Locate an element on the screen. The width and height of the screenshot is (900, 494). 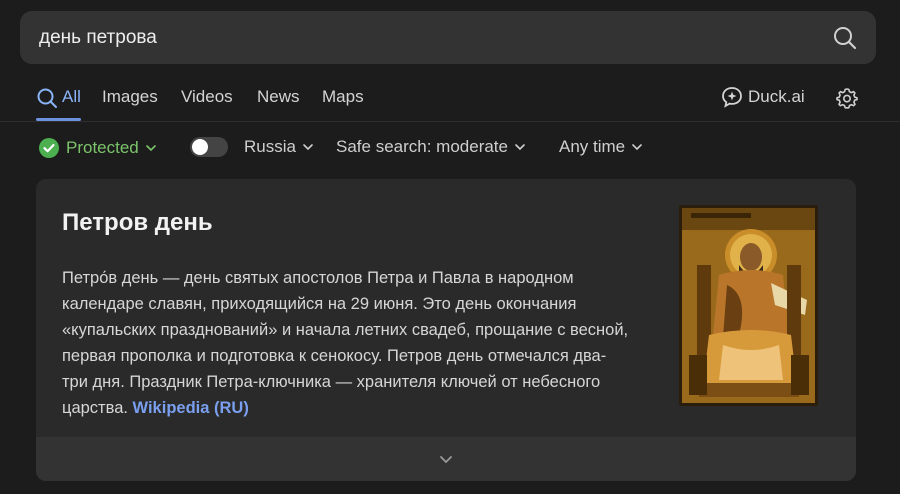
wikipedia-link: Wikipedia (RU) is located at coordinates (191, 408).